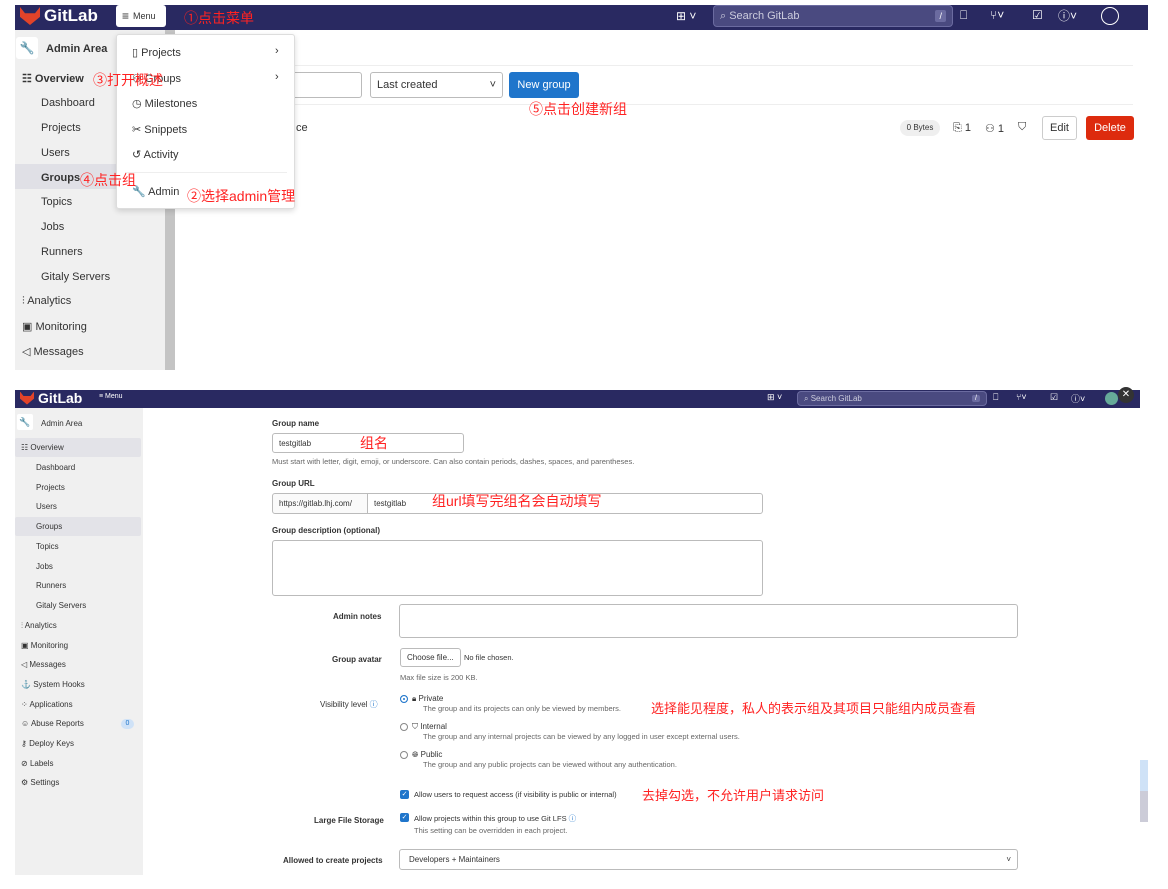 The image size is (1168, 889). I want to click on menu-item-admin: 🔧 Admin, so click(155, 191).